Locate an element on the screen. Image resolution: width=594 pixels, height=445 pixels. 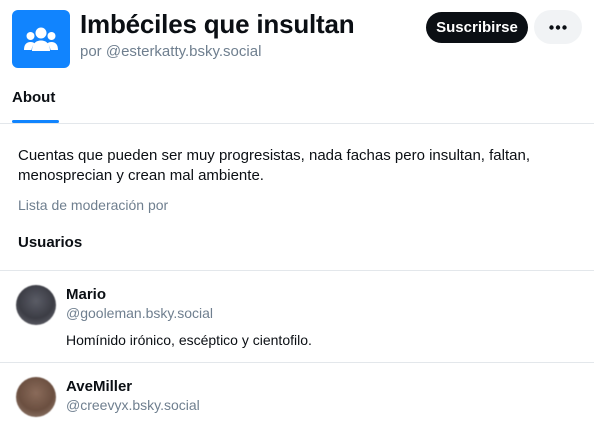
tab-about: About is located at coordinates (33, 97).